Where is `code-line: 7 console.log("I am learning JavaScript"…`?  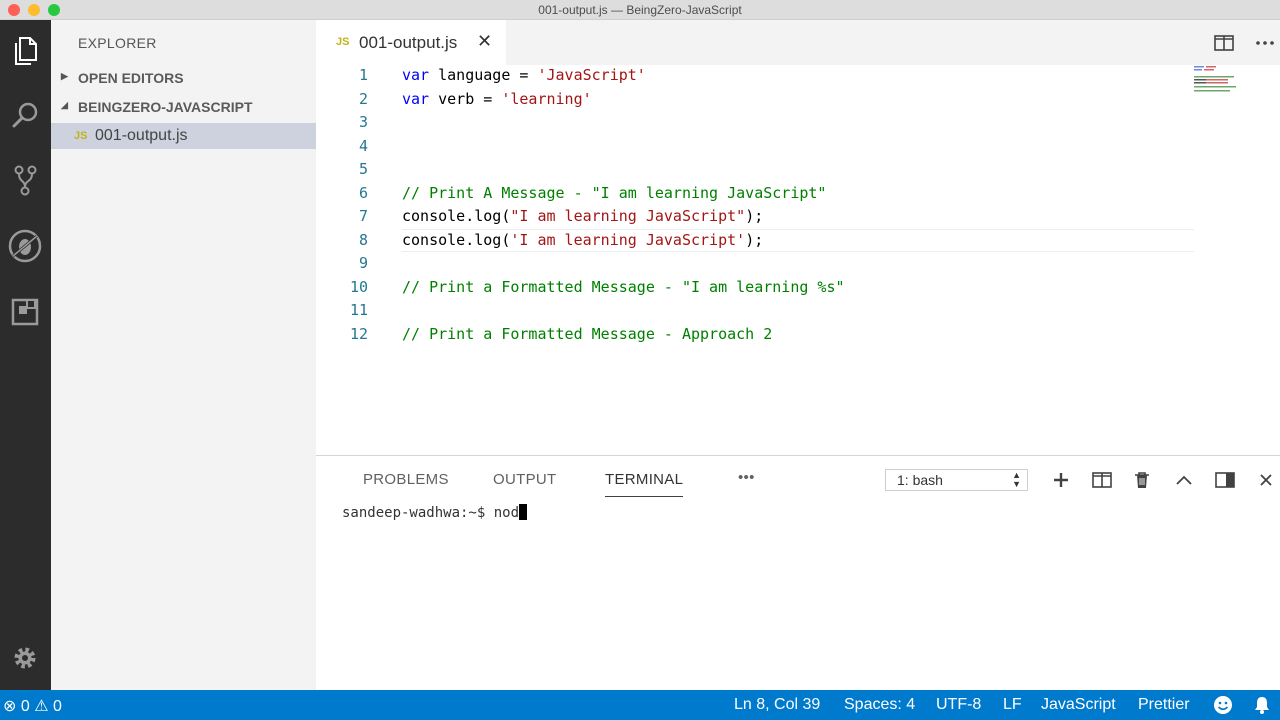 code-line: 7 console.log("I am learning JavaScript"… is located at coordinates (798, 217).